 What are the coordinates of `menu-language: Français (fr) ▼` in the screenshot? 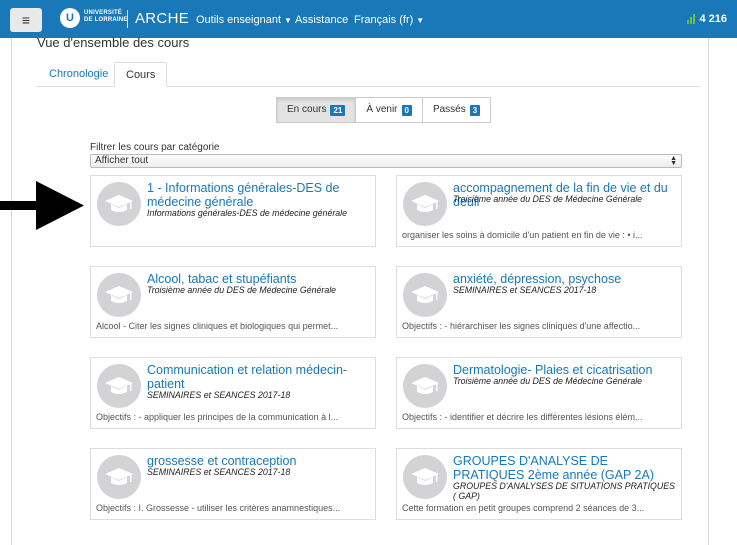 It's located at (389, 20).